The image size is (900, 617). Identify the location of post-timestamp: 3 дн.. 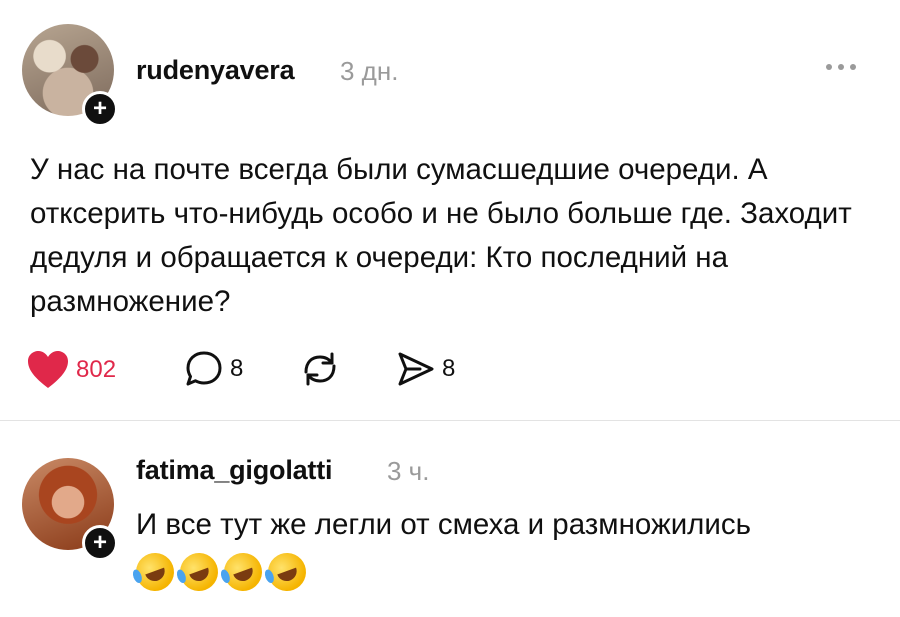
(369, 71).